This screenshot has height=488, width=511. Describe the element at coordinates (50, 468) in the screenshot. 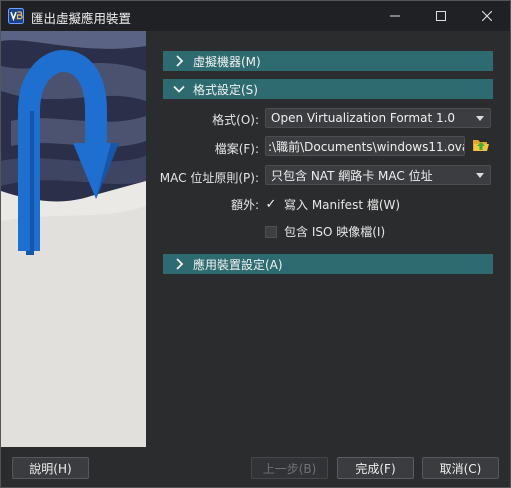

I see `help-button: 說明(H)` at that location.